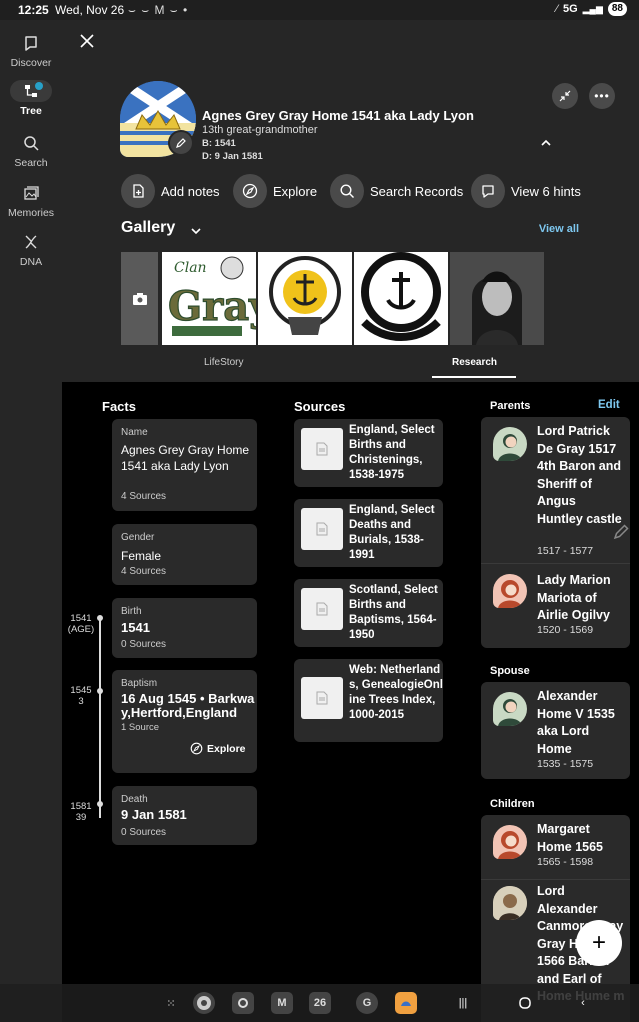 The width and height of the screenshot is (639, 1022). Describe the element at coordinates (260, 130) in the screenshot. I see `person-relationship: 13th great-grandmother` at that location.